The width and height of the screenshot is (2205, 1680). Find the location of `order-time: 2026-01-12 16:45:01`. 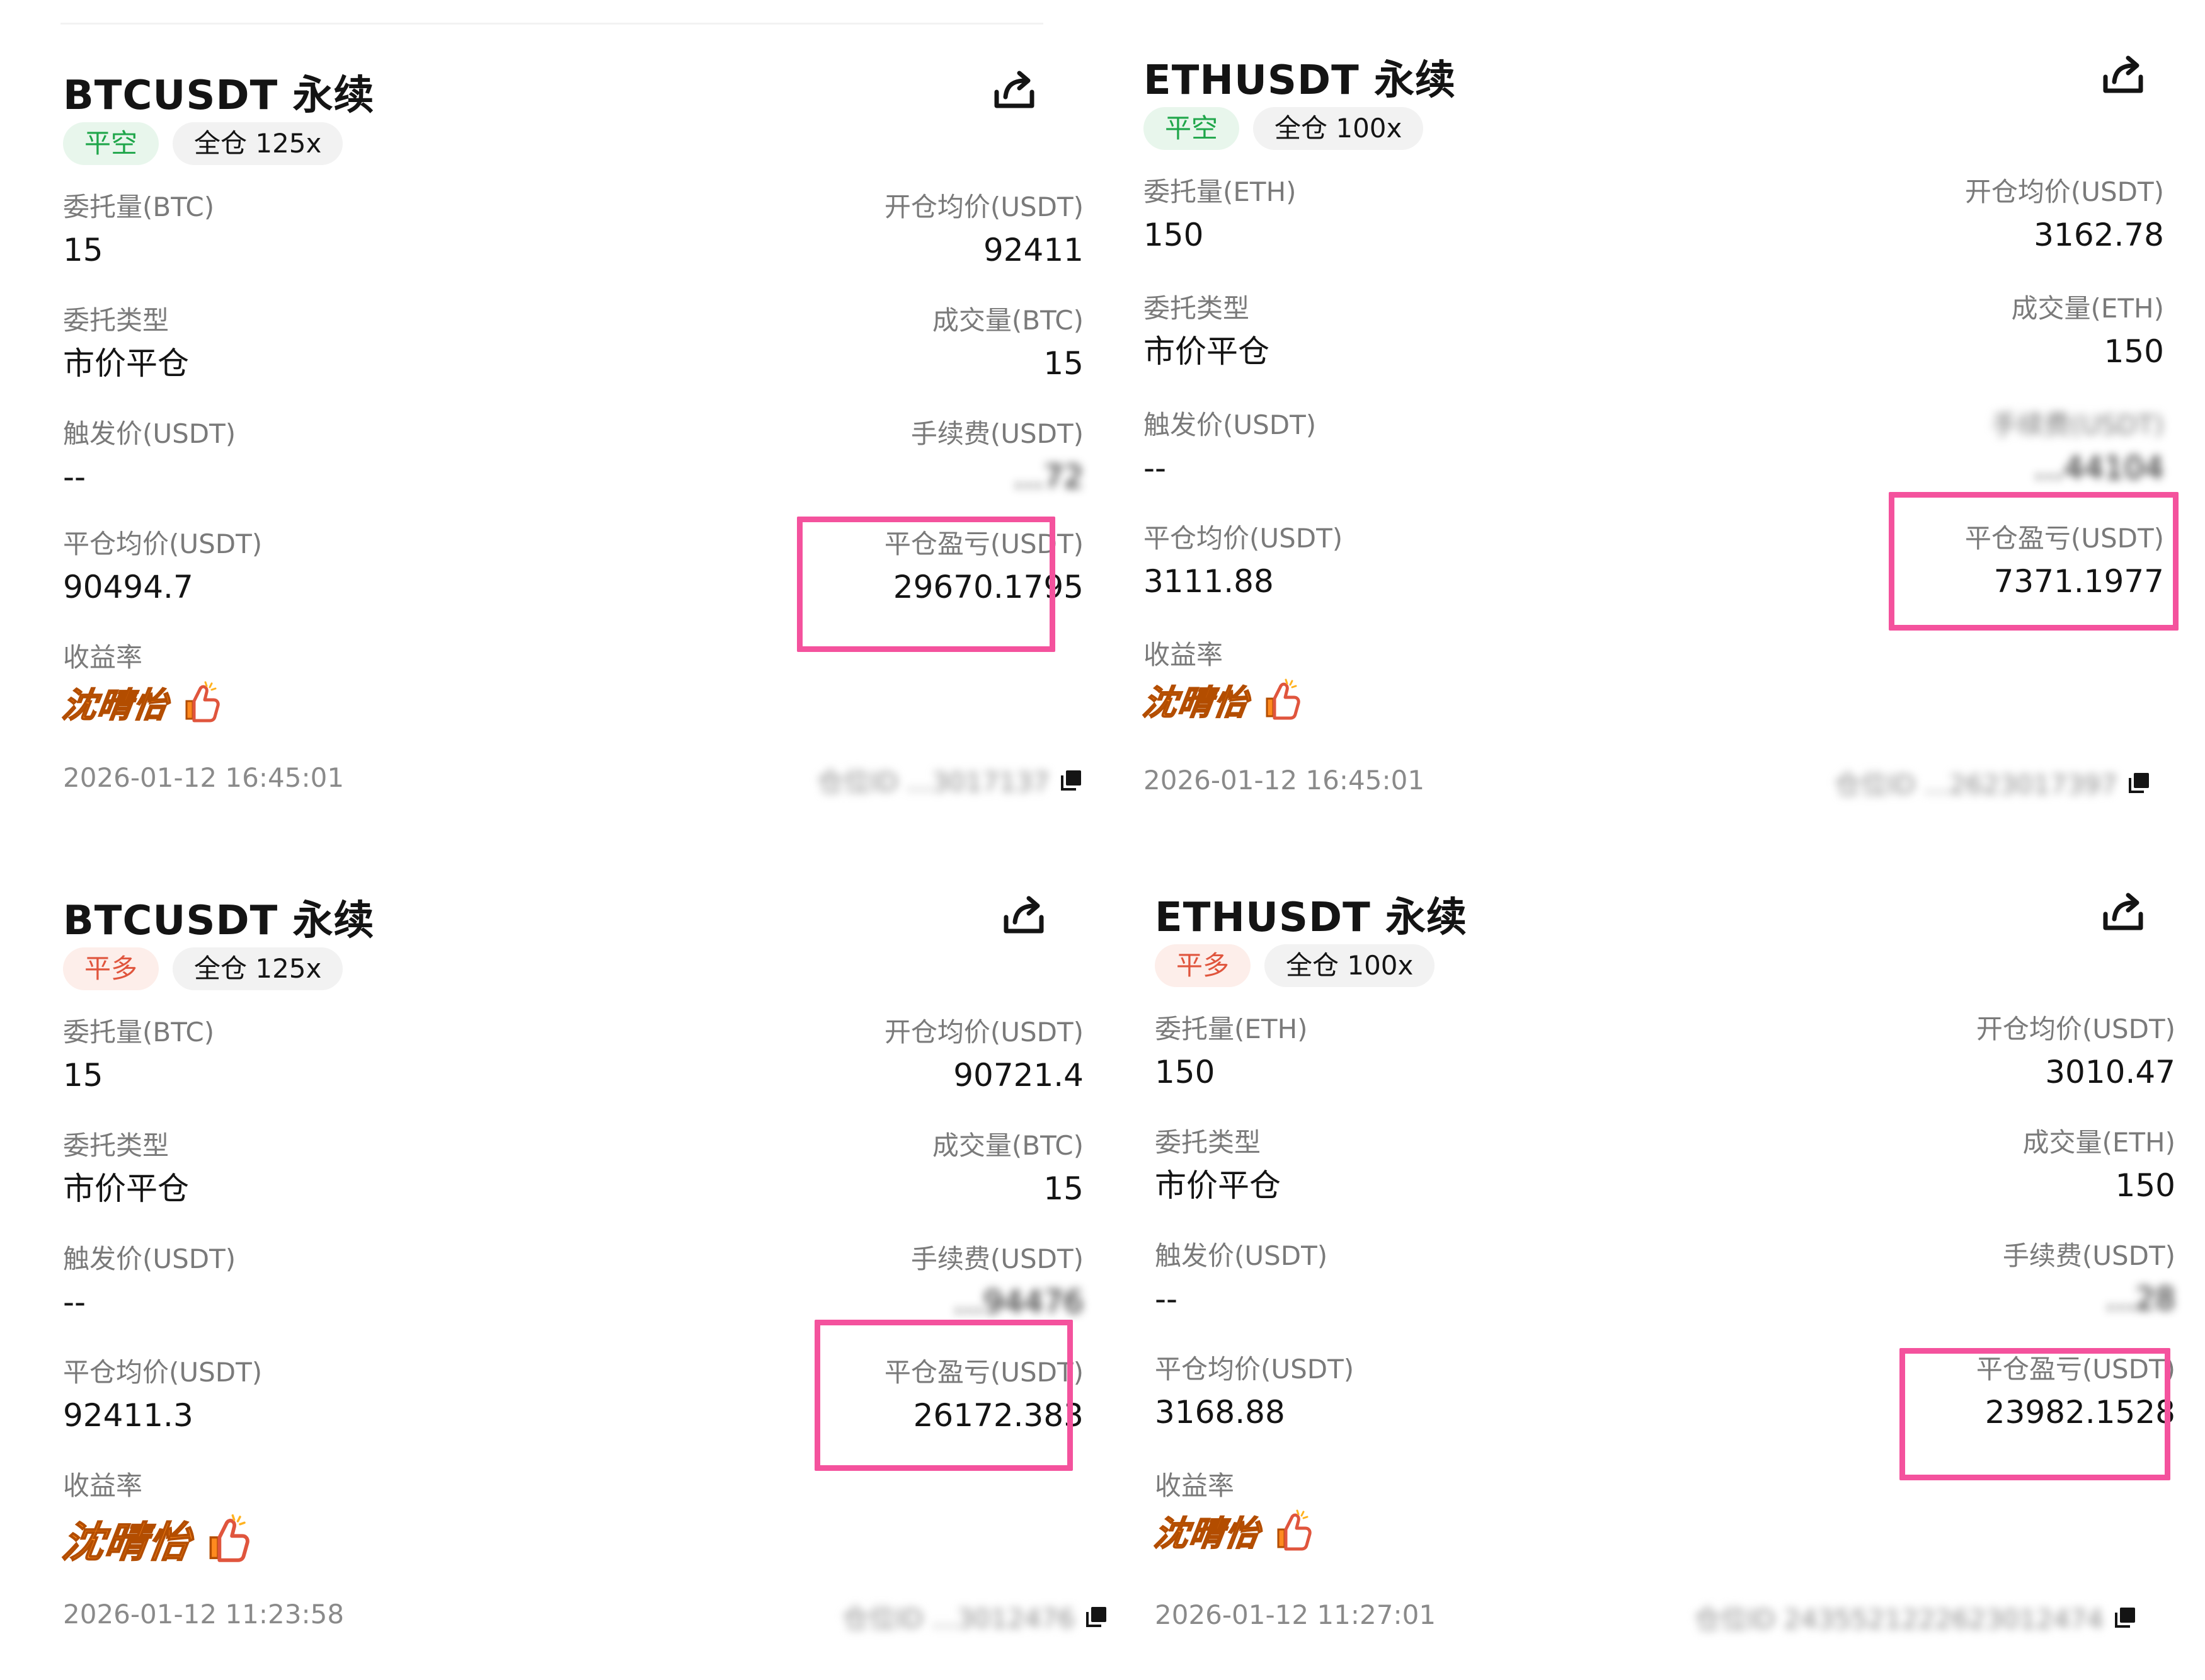

order-time: 2026-01-12 16:45:01 is located at coordinates (1283, 780).